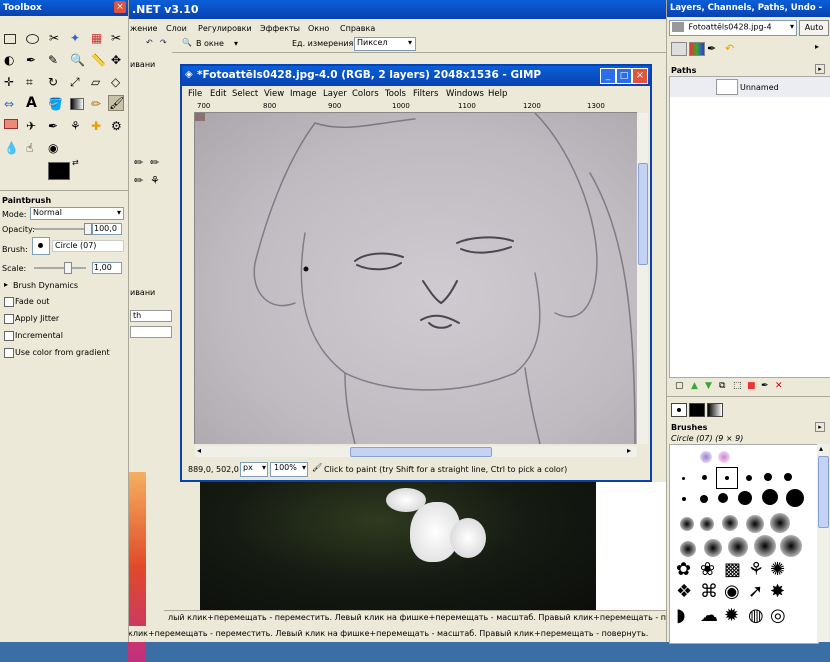 This screenshot has width=830, height=662. Describe the element at coordinates (59, 171) in the screenshot. I see `fg-color-swatch` at that location.